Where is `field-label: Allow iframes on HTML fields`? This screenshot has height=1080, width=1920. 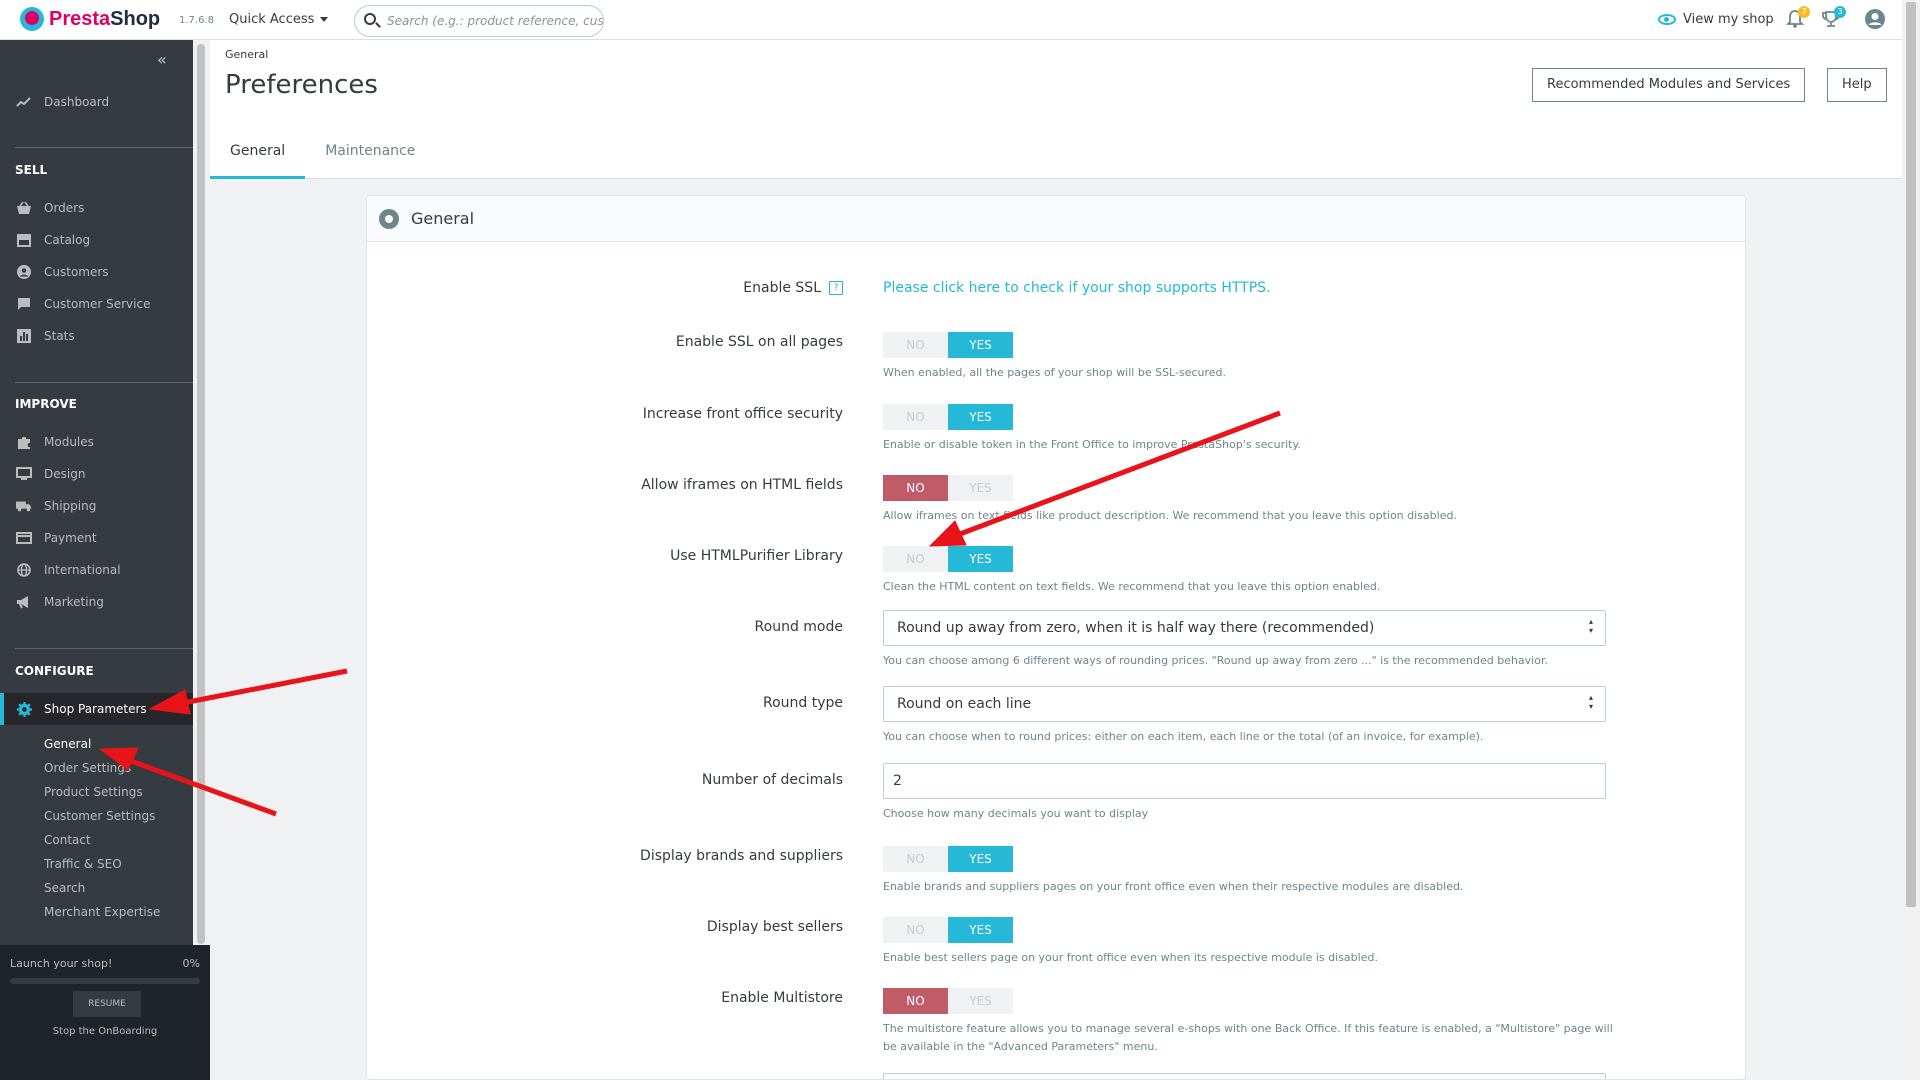 field-label: Allow iframes on HTML fields is located at coordinates (742, 485).